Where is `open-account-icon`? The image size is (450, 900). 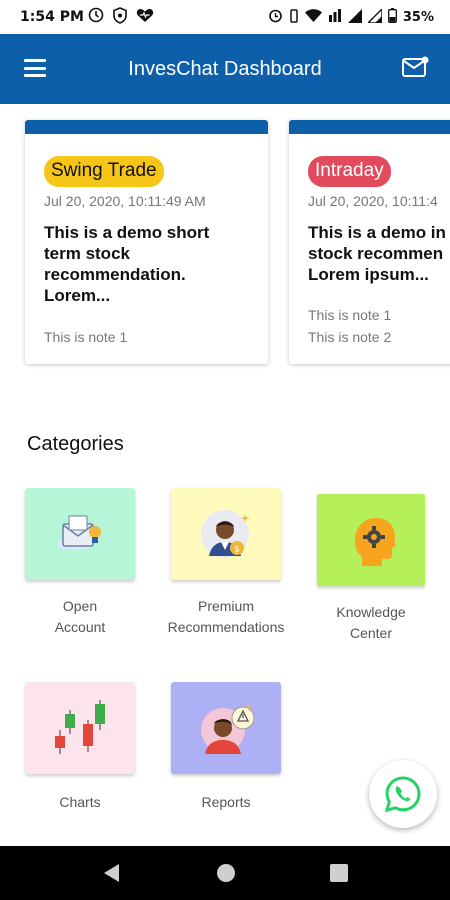
open-account-icon is located at coordinates (79, 532).